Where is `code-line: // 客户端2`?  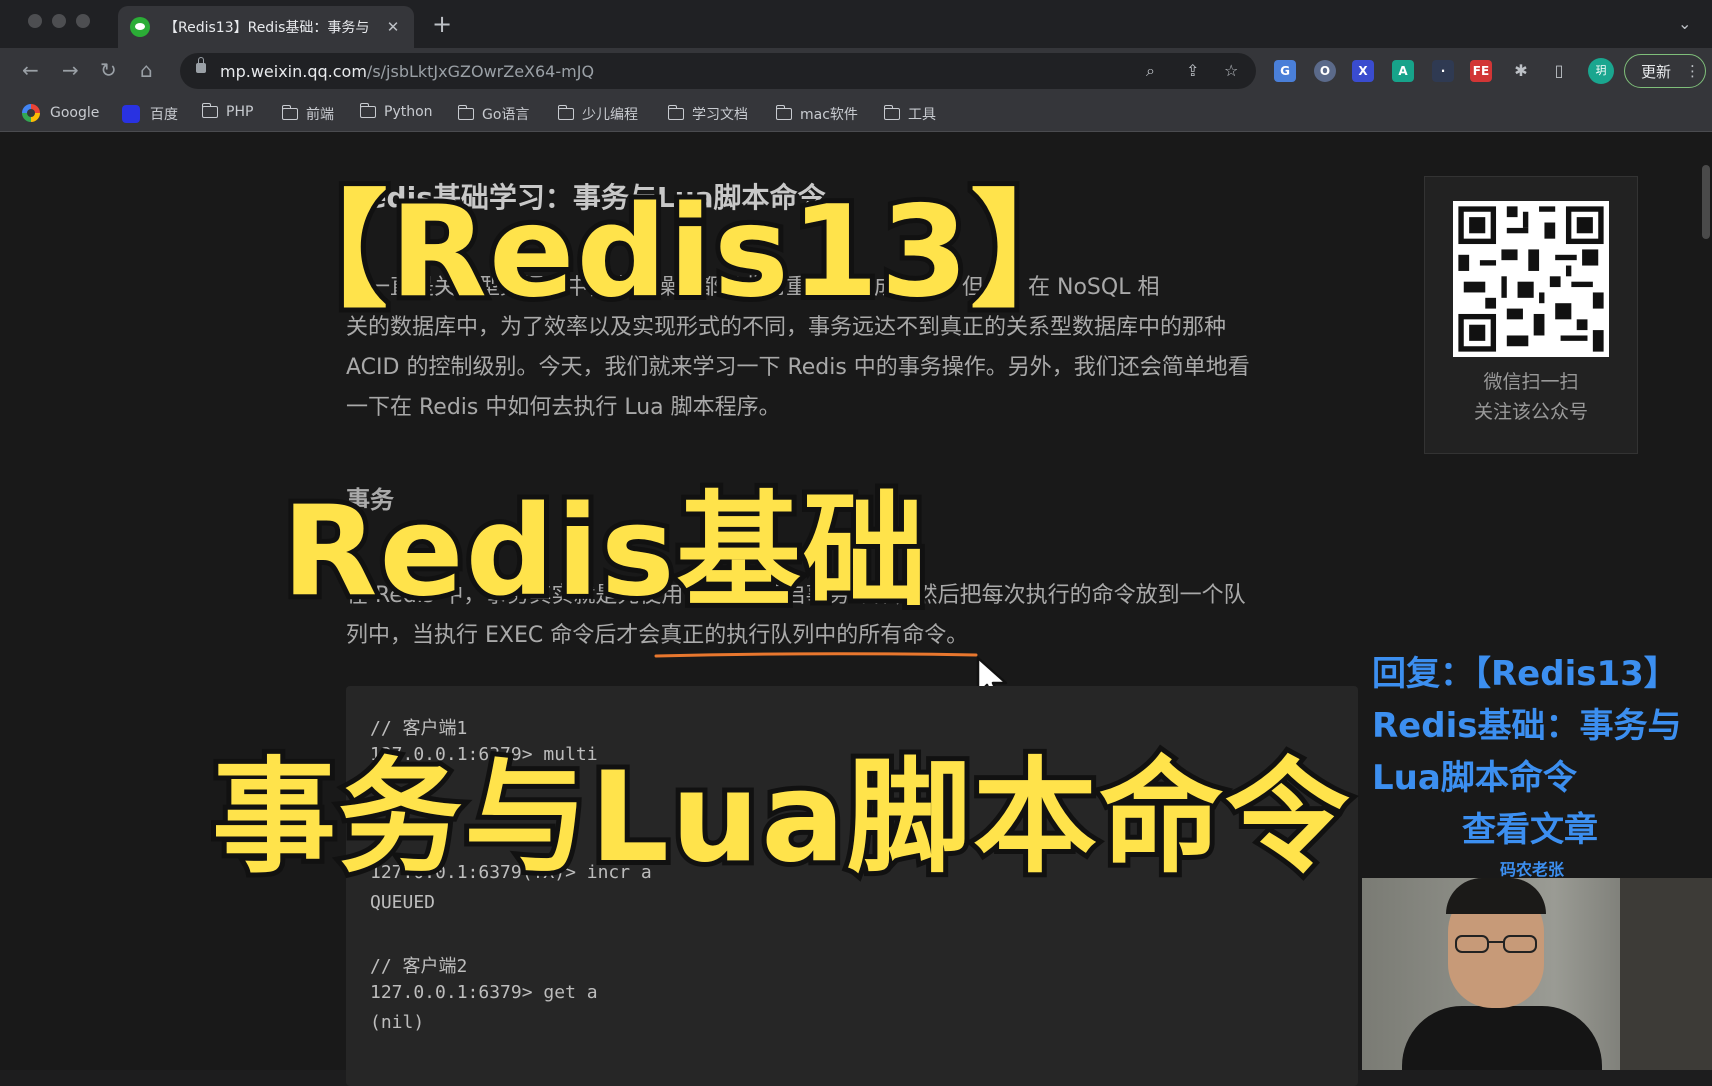 code-line: // 客户端2 is located at coordinates (419, 966).